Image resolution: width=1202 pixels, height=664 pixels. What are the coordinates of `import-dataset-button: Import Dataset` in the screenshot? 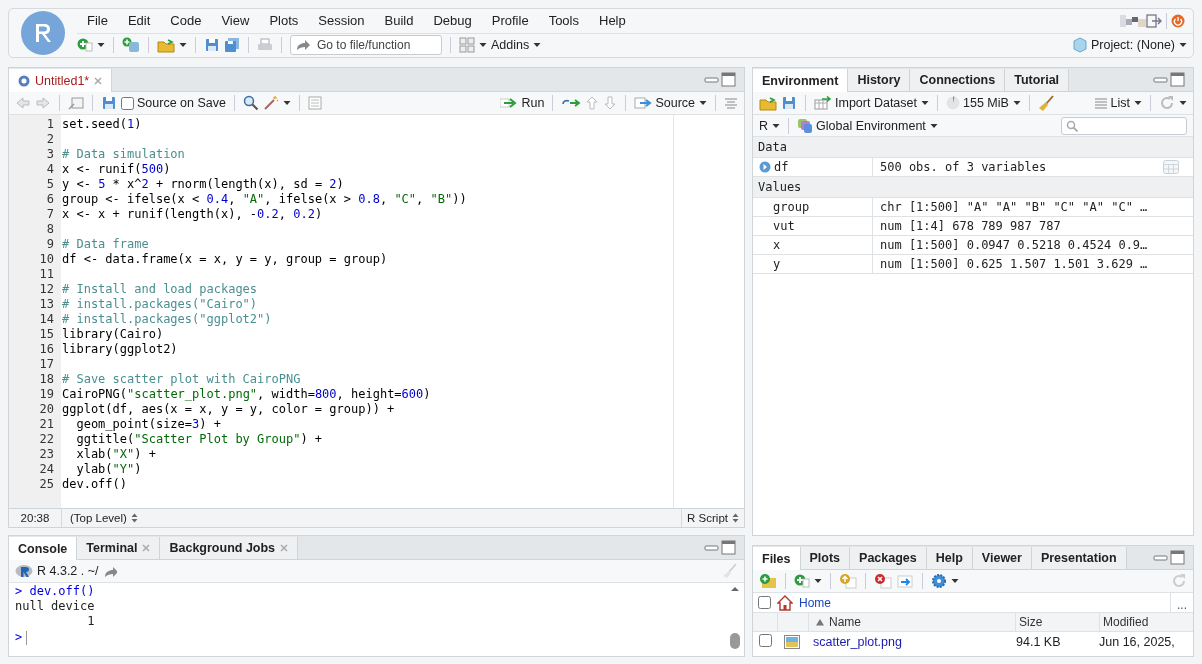 It's located at (865, 103).